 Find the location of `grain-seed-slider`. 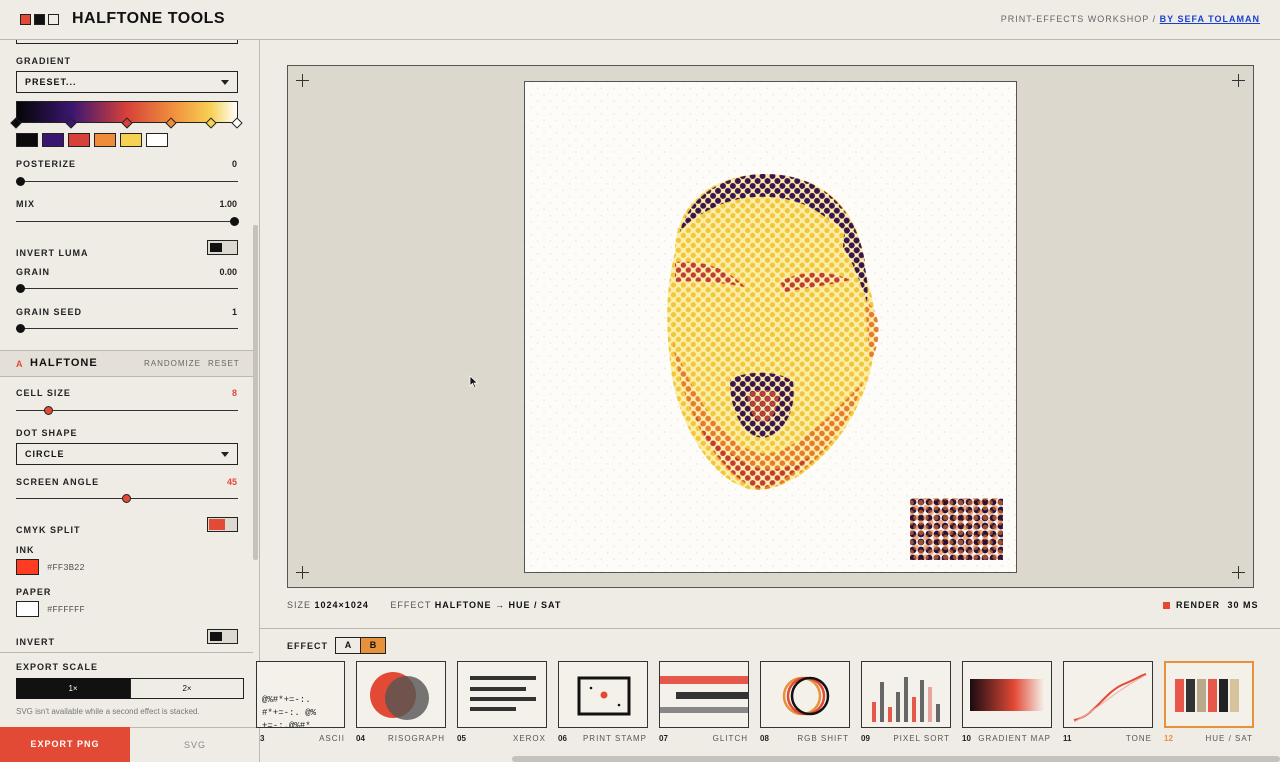

grain-seed-slider is located at coordinates (127, 328).